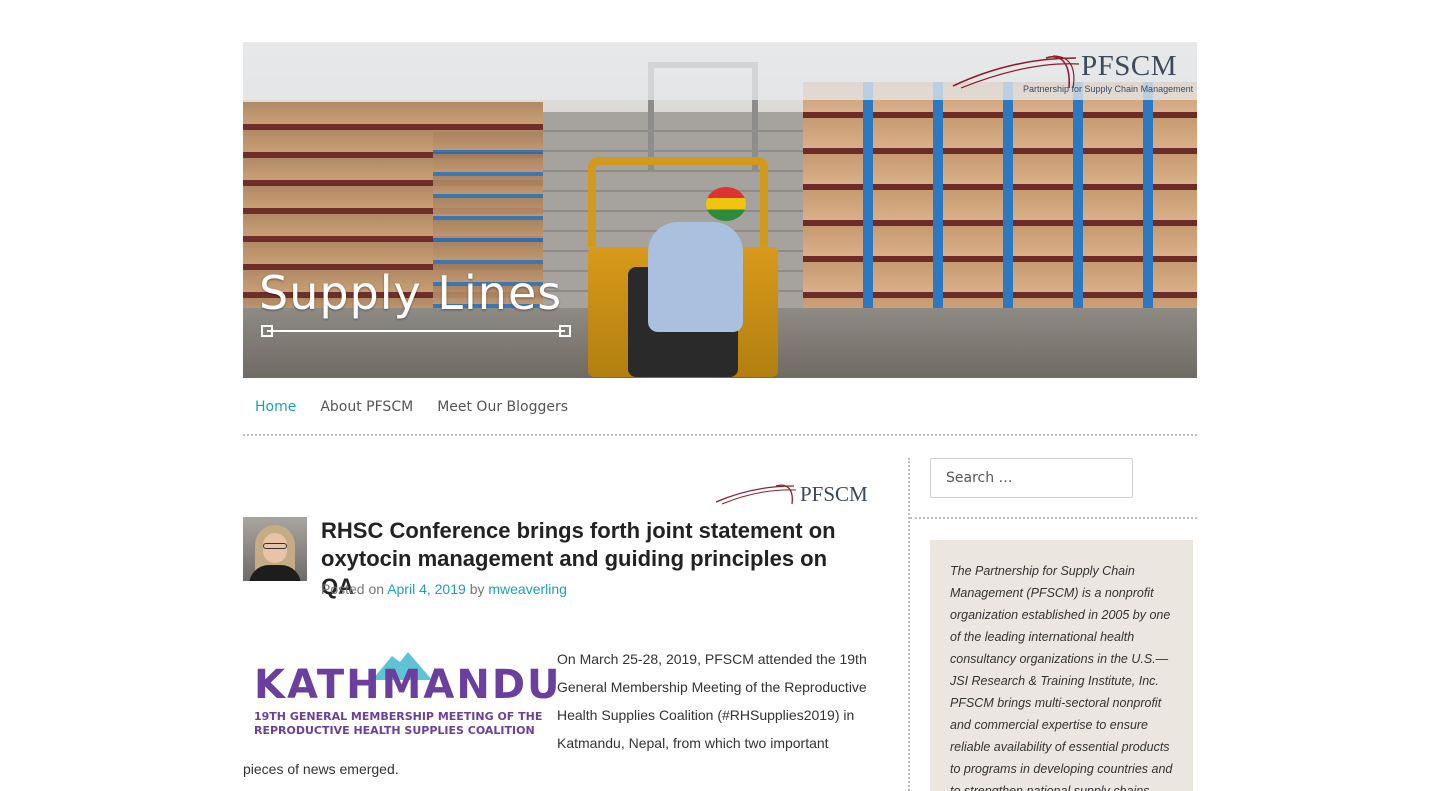 This screenshot has width=1440, height=791. Describe the element at coordinates (720, 414) in the screenshot. I see `main-nav: Home About PFSCM Meet Our Bloggers` at that location.